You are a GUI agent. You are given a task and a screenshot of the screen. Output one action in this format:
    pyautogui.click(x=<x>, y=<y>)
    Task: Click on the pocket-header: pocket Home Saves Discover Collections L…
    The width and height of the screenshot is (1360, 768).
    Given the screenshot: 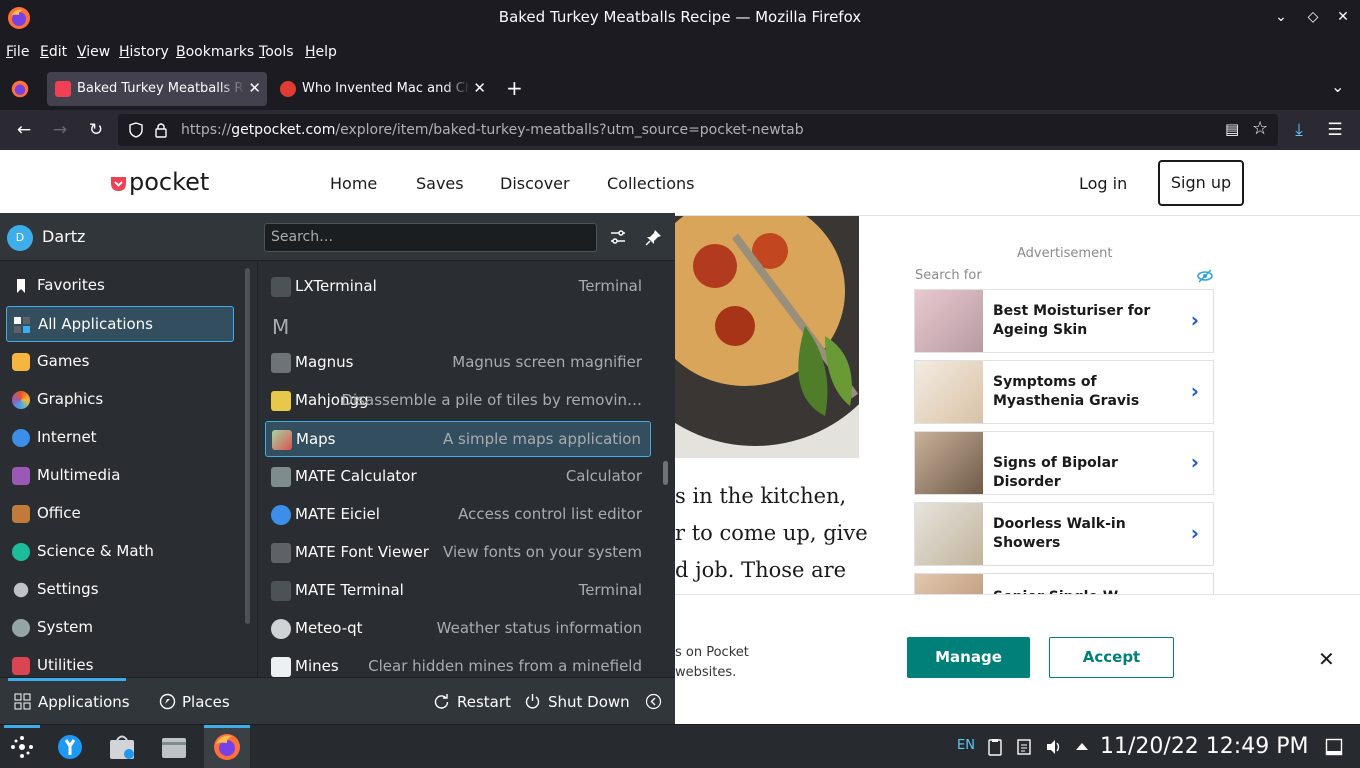 What is the action you would take?
    pyautogui.click(x=680, y=183)
    